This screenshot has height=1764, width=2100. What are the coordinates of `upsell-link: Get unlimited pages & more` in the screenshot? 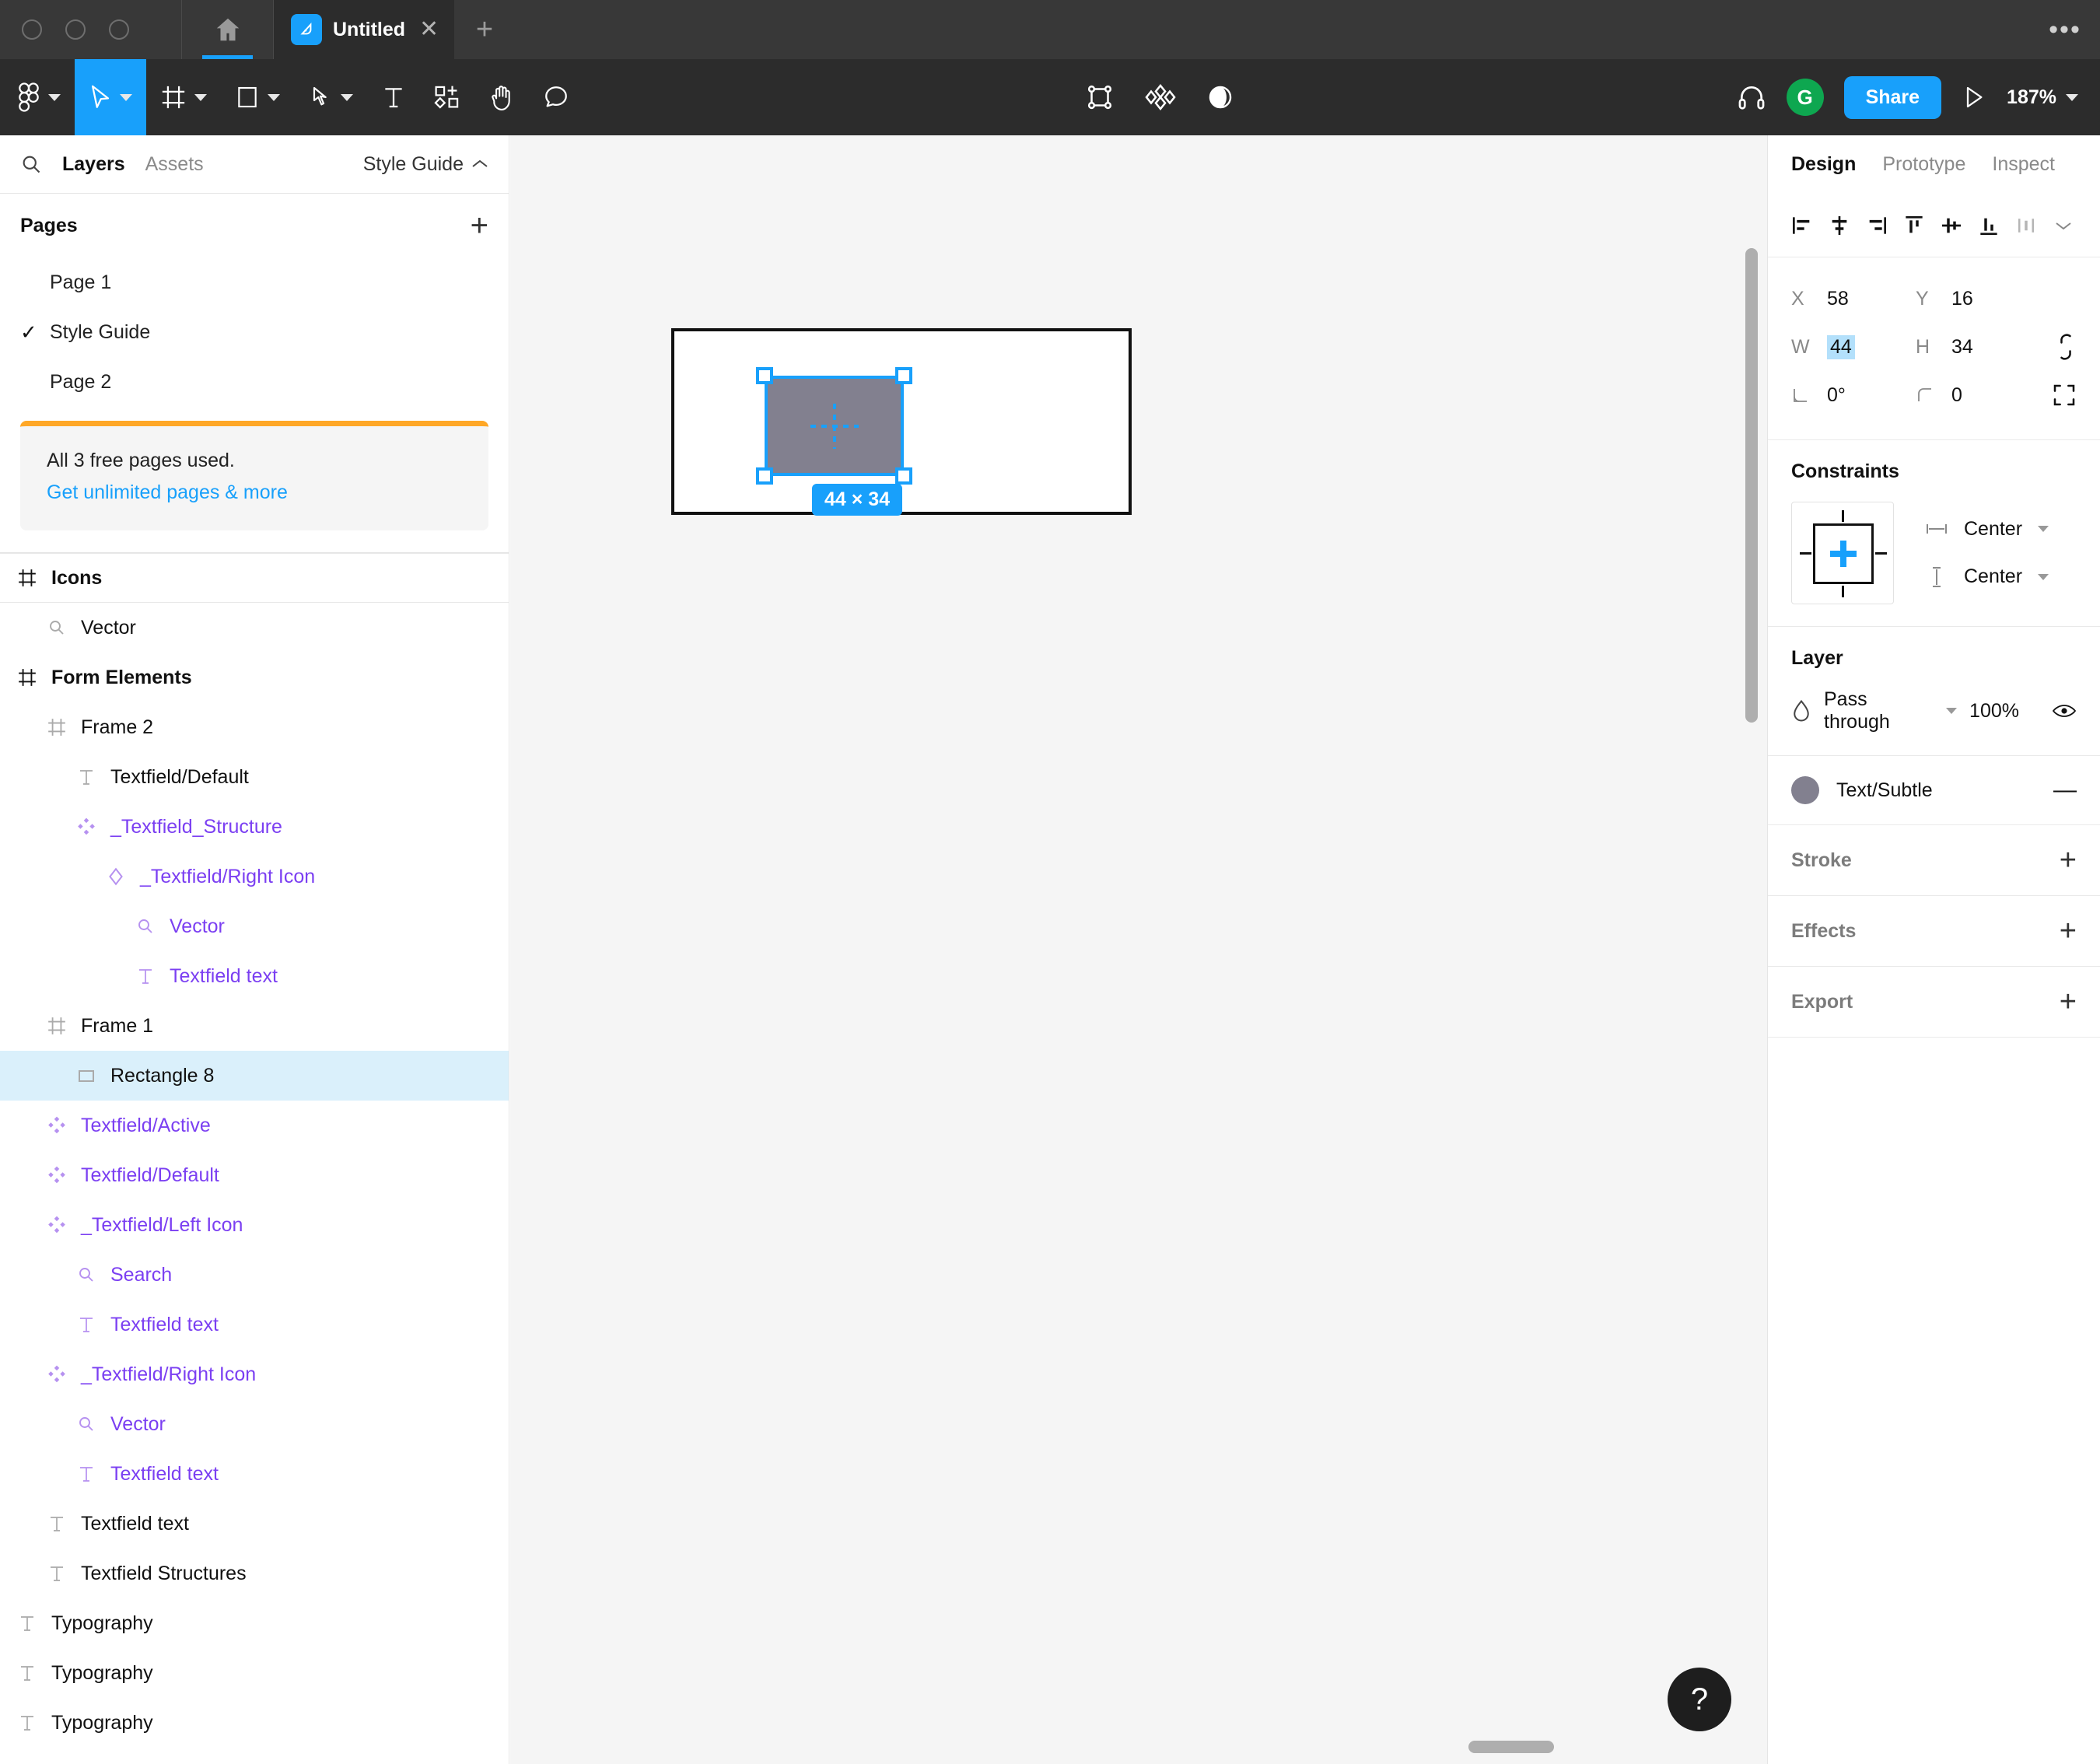 It's located at (254, 493).